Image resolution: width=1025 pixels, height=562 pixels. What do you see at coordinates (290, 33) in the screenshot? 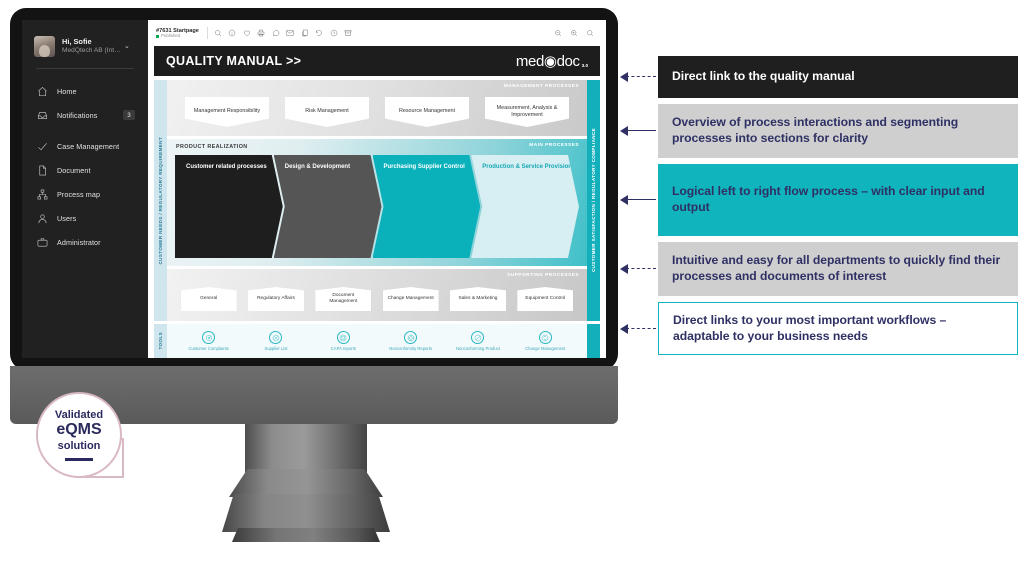
I see `mail-icon` at bounding box center [290, 33].